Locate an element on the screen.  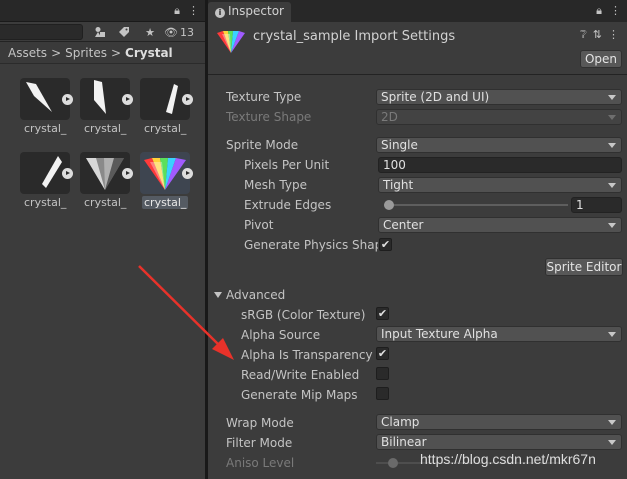
inspector-tab-bar: i Inspector 🔒︎ ⋮ is located at coordinates (417, 11).